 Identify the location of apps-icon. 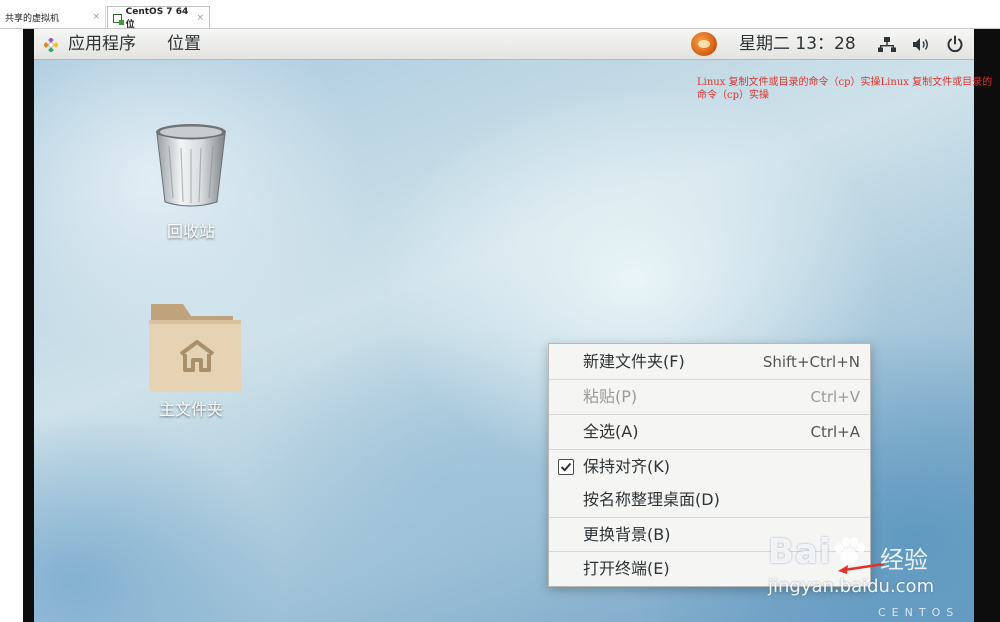
(51, 45).